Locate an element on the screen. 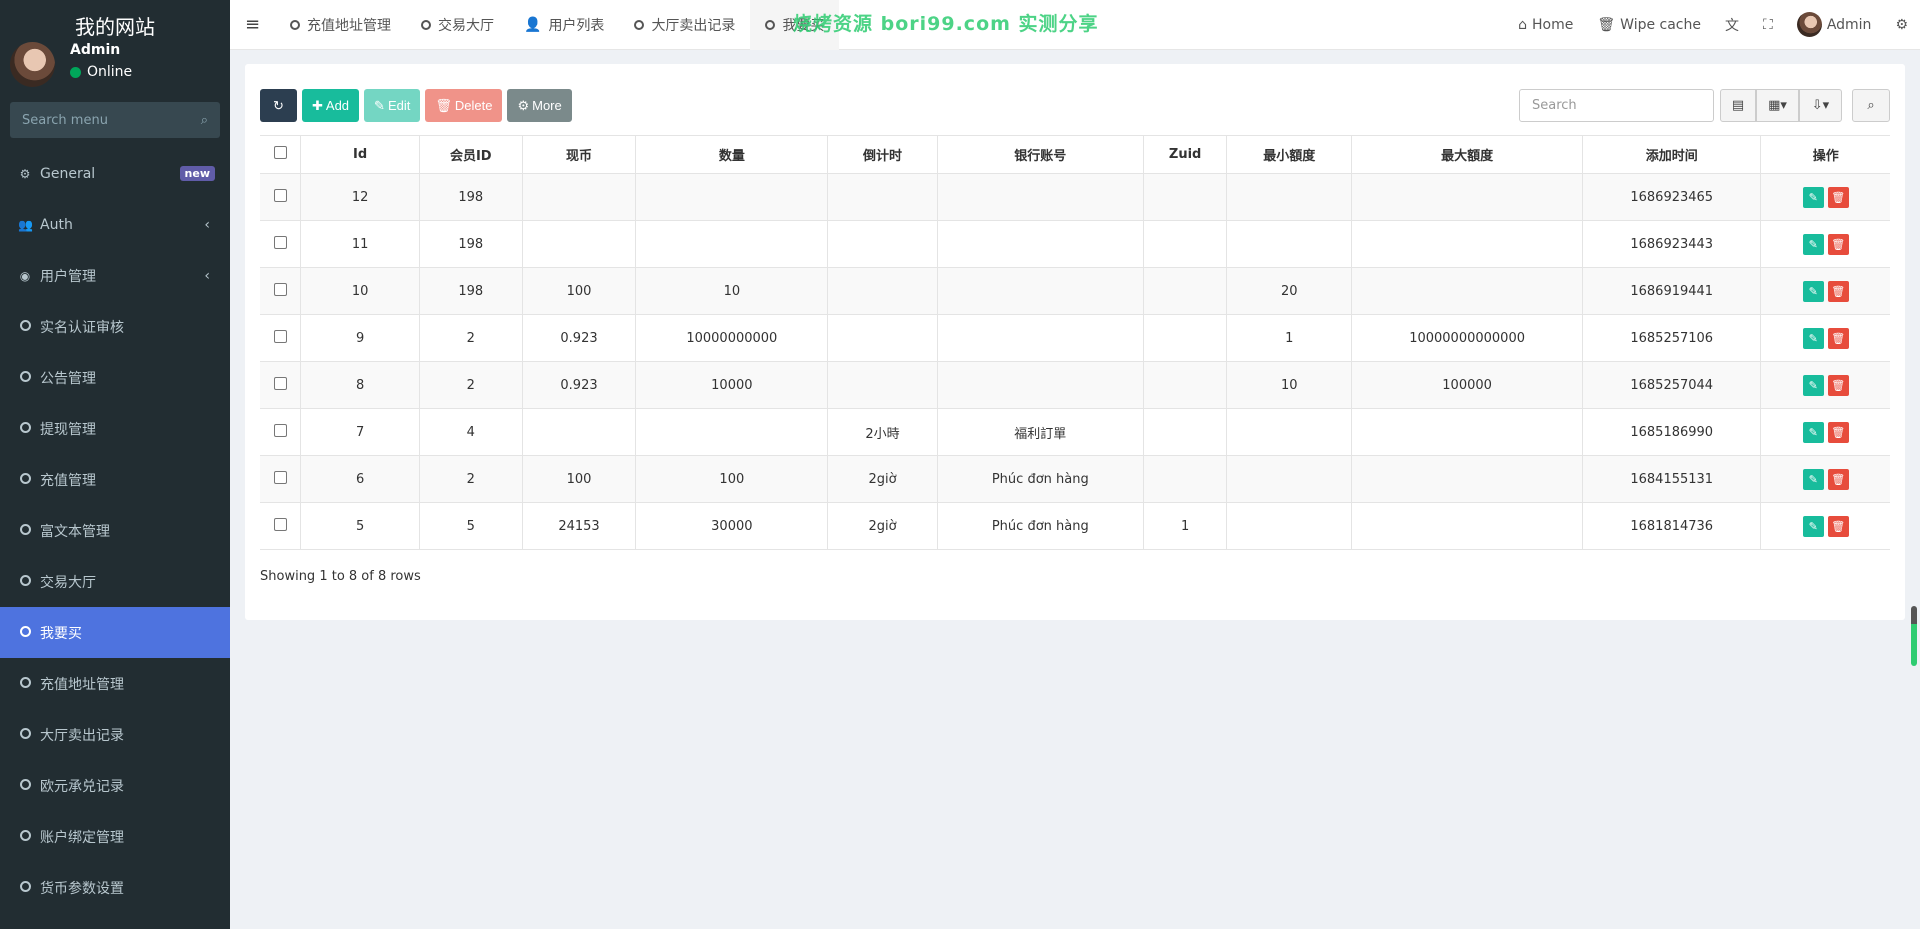  sidebar-item-auth: 👥 Auth ‹ is located at coordinates (115, 224).